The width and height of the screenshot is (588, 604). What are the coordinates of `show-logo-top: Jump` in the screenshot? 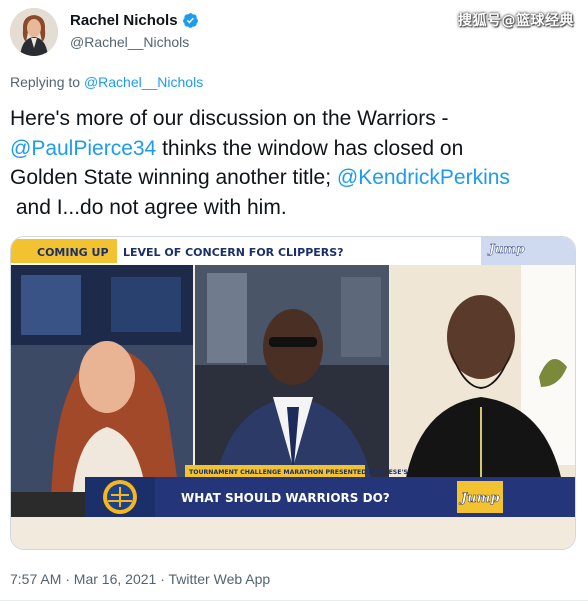 It's located at (506, 249).